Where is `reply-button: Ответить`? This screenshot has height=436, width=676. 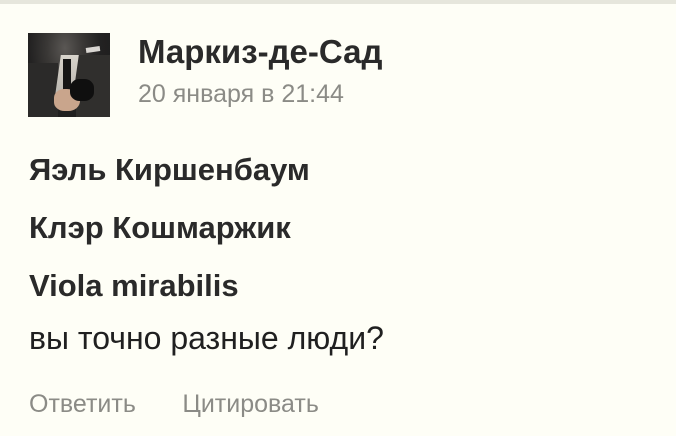
reply-button: Ответить is located at coordinates (82, 404).